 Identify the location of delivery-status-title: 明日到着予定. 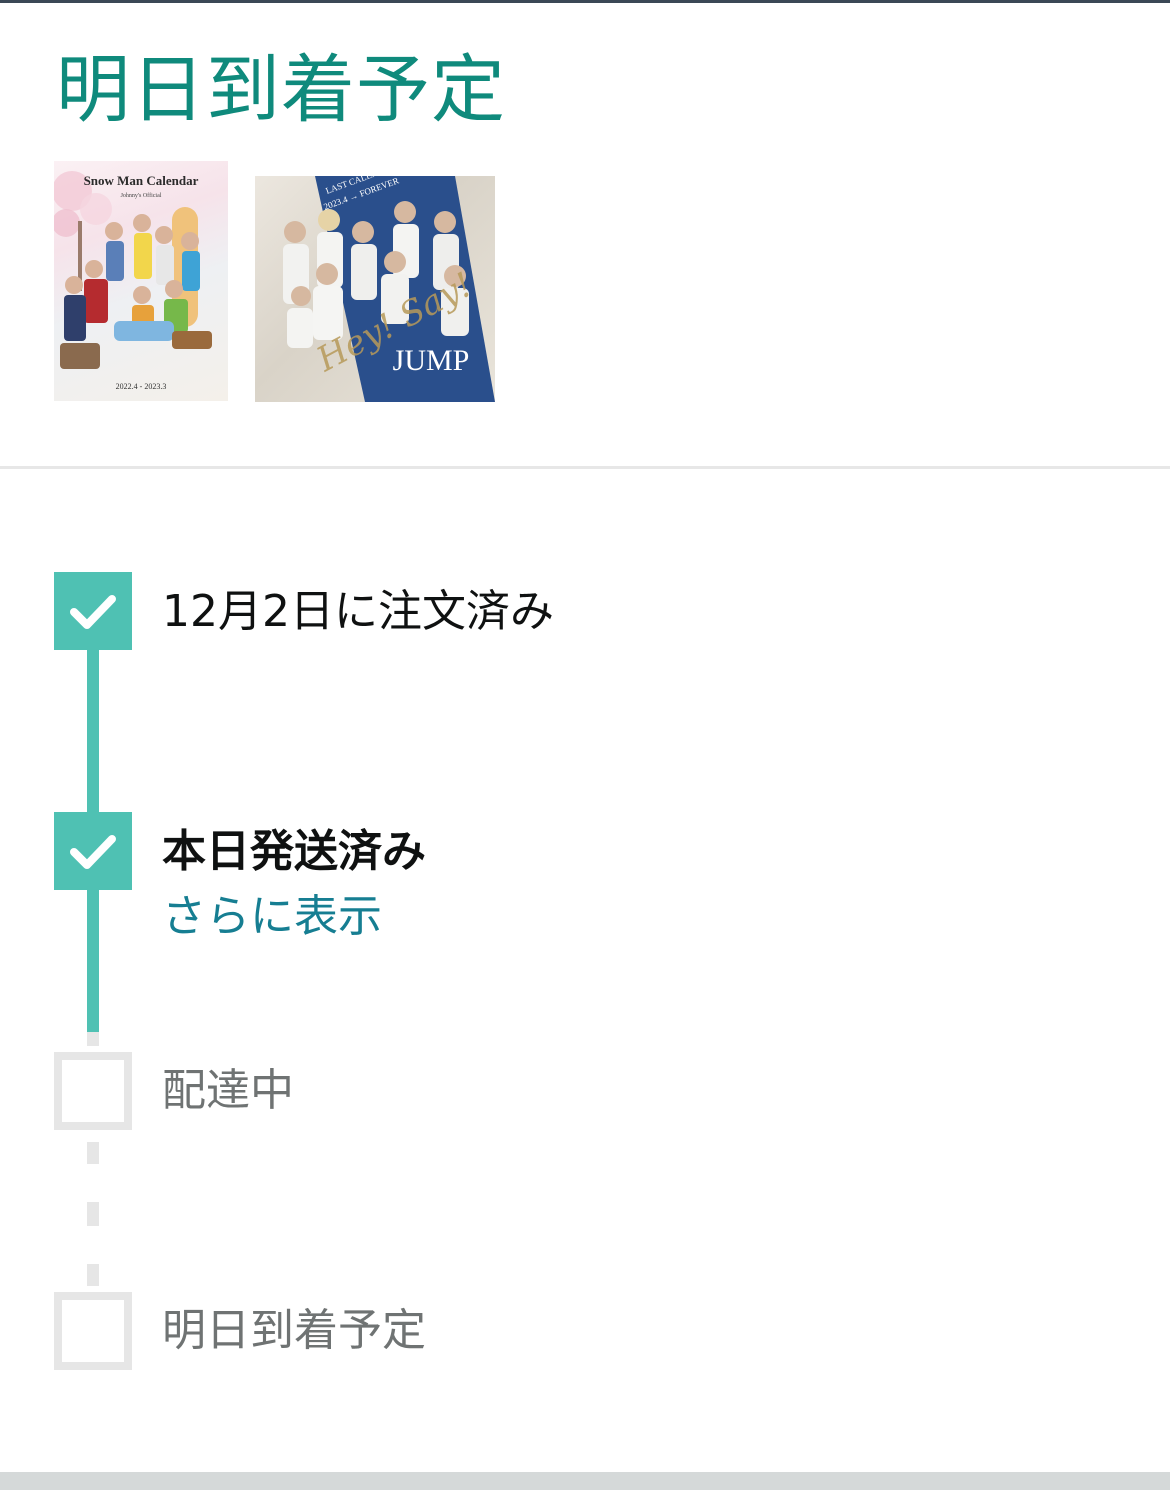
(281, 90).